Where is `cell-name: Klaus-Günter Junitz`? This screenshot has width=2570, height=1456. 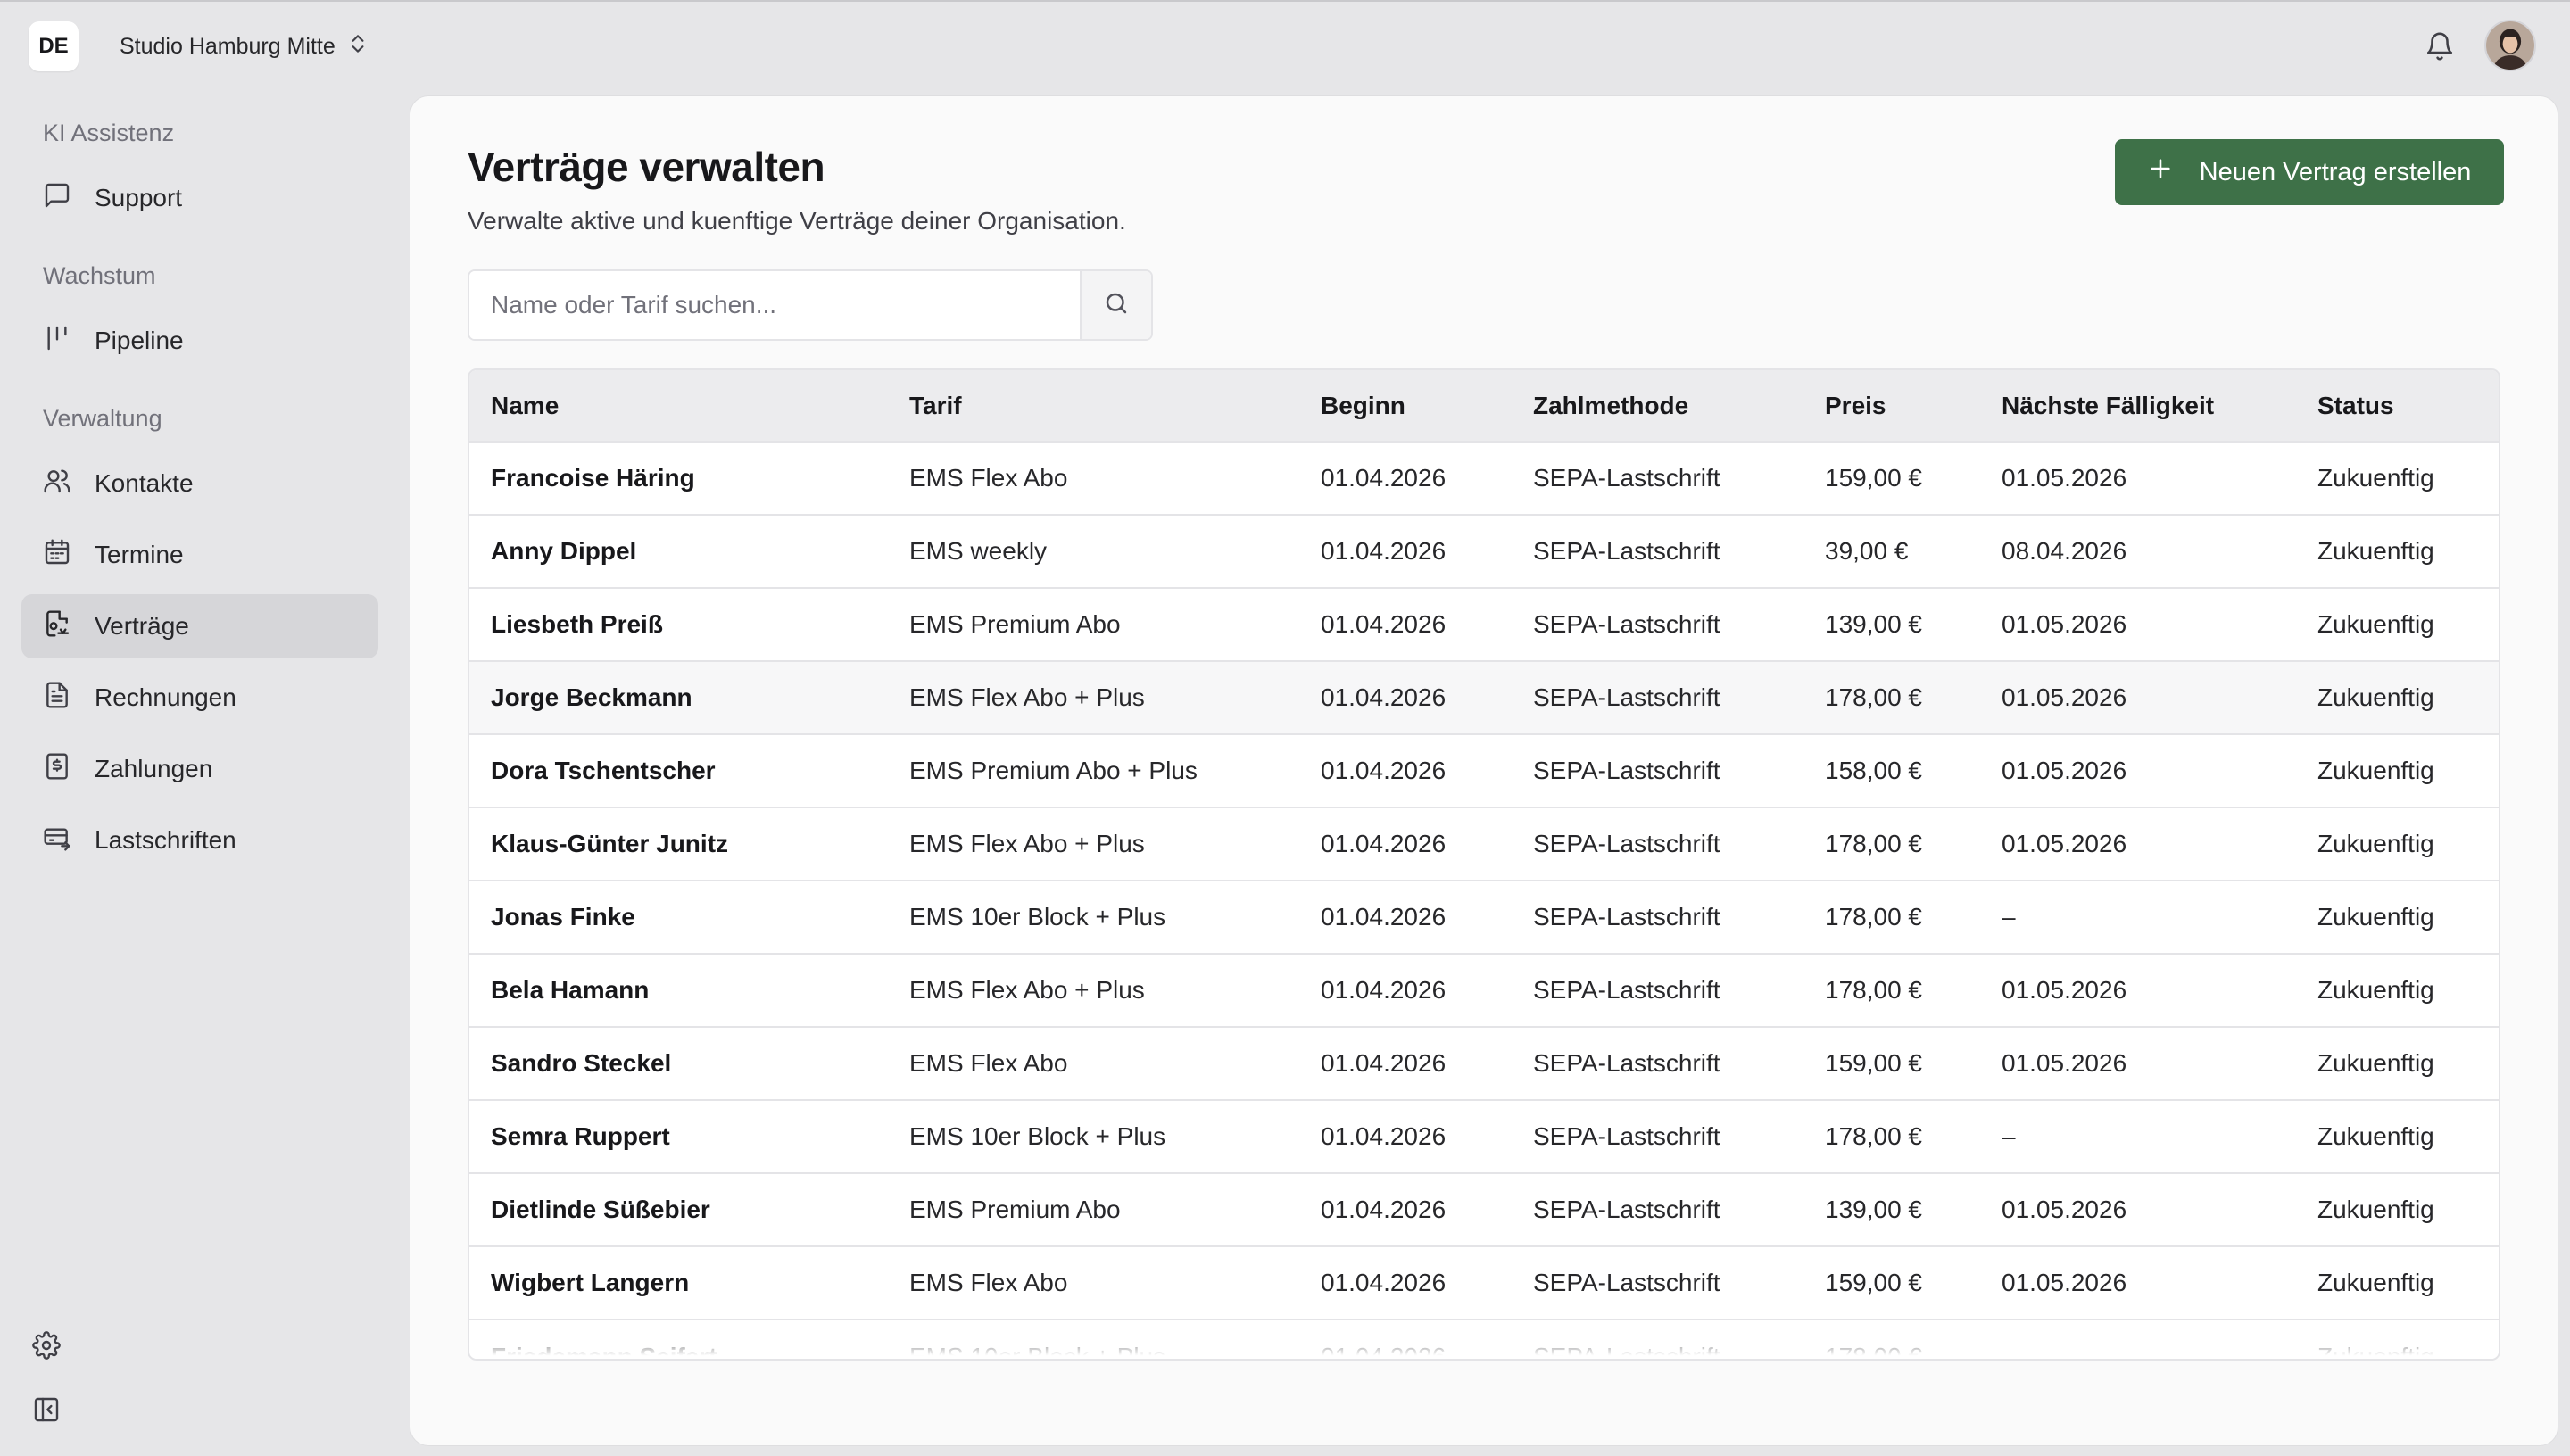 cell-name: Klaus-Günter Junitz is located at coordinates (678, 844).